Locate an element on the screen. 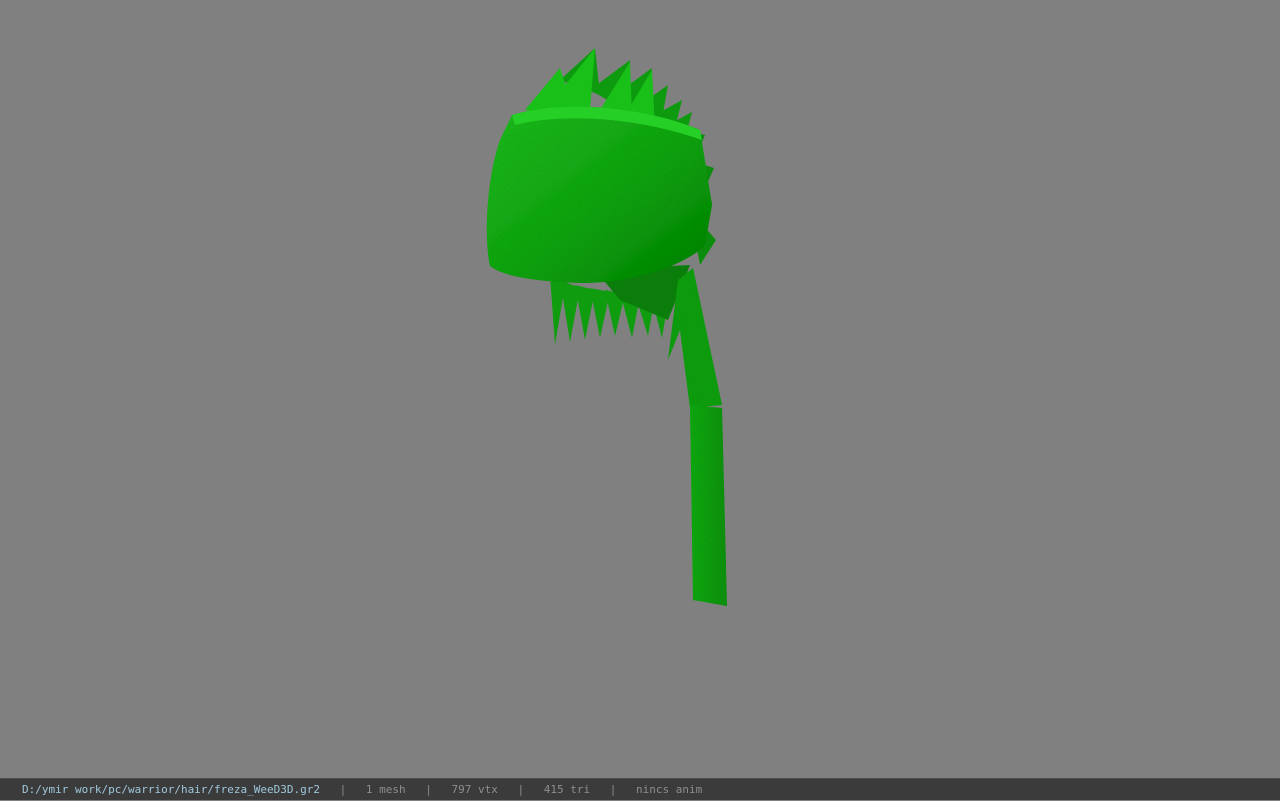 Image resolution: width=1280 pixels, height=801 pixels. ponytail-lower is located at coordinates (708, 505).